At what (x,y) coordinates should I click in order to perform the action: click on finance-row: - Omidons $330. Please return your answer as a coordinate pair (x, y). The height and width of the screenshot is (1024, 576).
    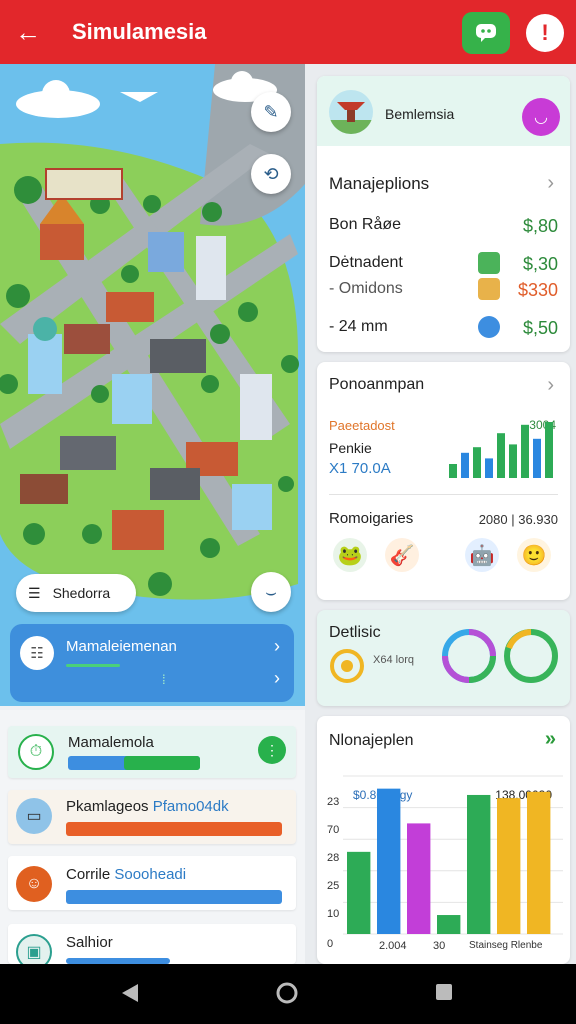
    Looking at the image, I should click on (443, 290).